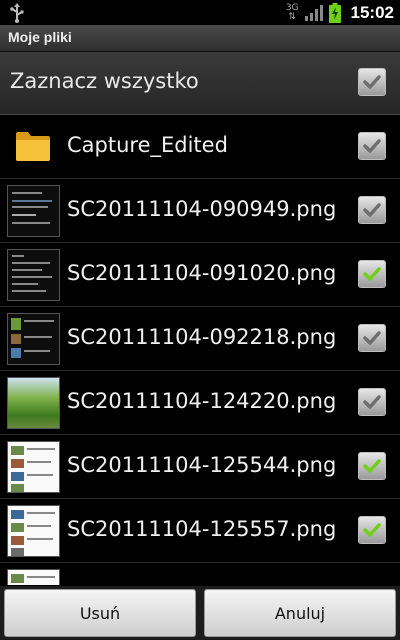 The height and width of the screenshot is (640, 400). What do you see at coordinates (300, 613) in the screenshot?
I see `cancel-button: Anuluj` at bounding box center [300, 613].